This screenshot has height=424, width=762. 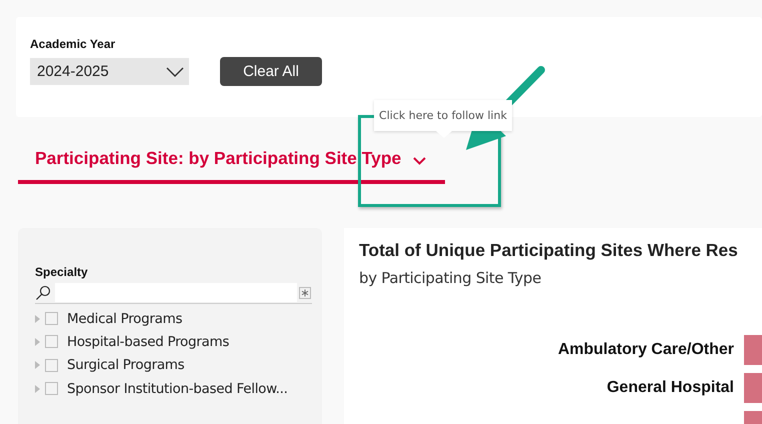 What do you see at coordinates (176, 292) in the screenshot?
I see `search-field` at bounding box center [176, 292].